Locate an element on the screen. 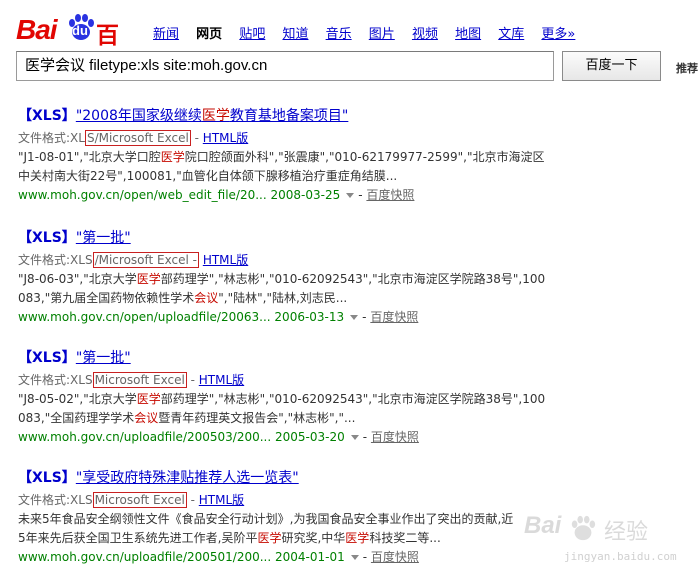 Image resolution: width=700 pixels, height=580 pixels. file-format-value: /Microsoft Excel - is located at coordinates (145, 260).